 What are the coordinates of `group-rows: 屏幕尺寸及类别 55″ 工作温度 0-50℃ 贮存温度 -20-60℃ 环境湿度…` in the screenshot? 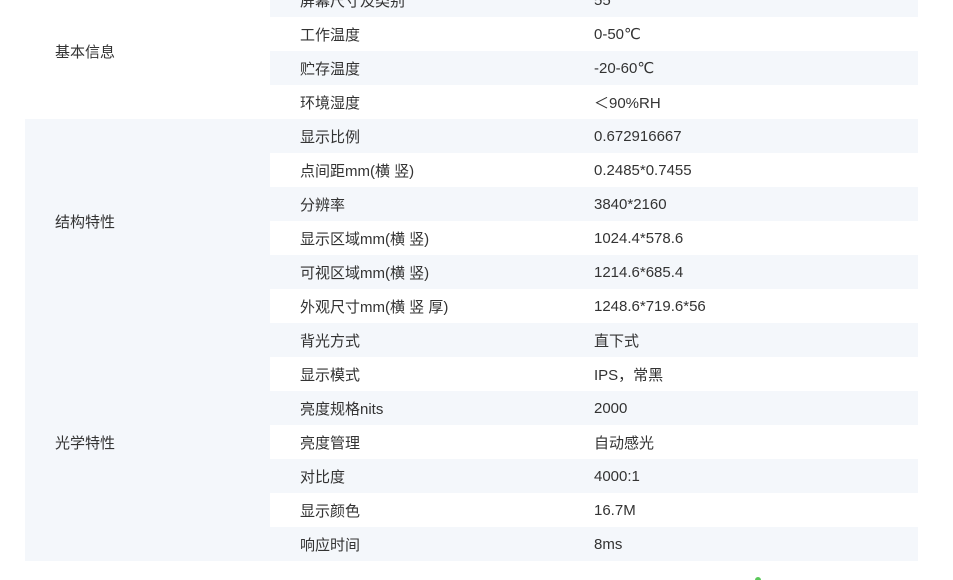 It's located at (594, 59).